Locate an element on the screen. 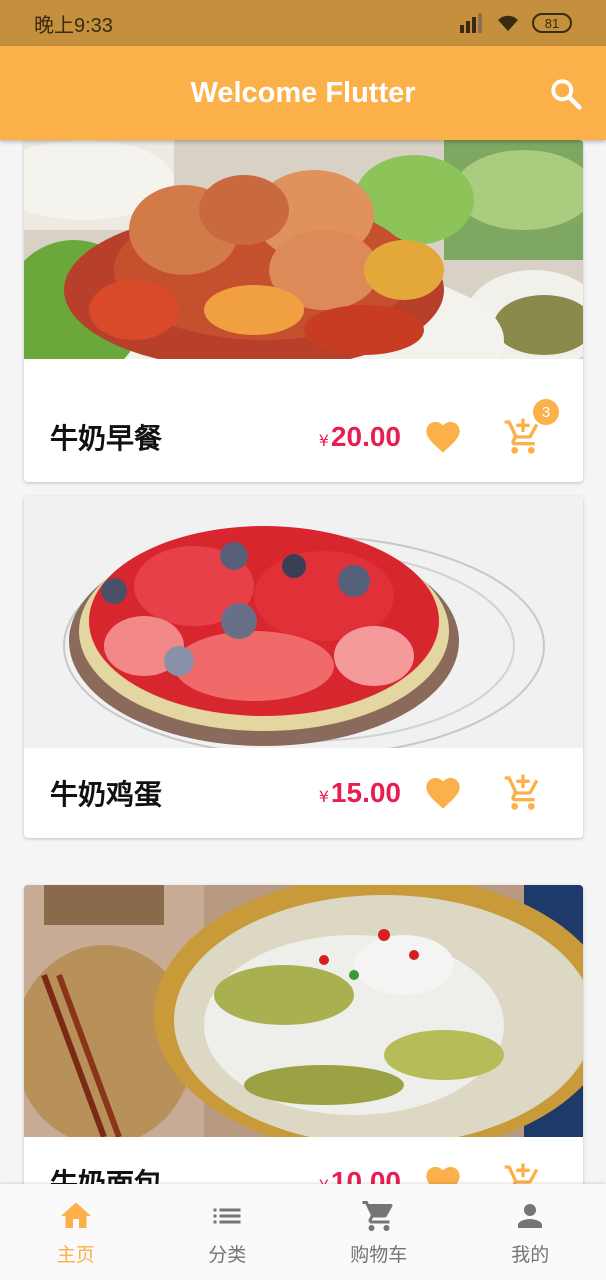 This screenshot has width=606, height=1280. battery-icon: 81 is located at coordinates (552, 23).